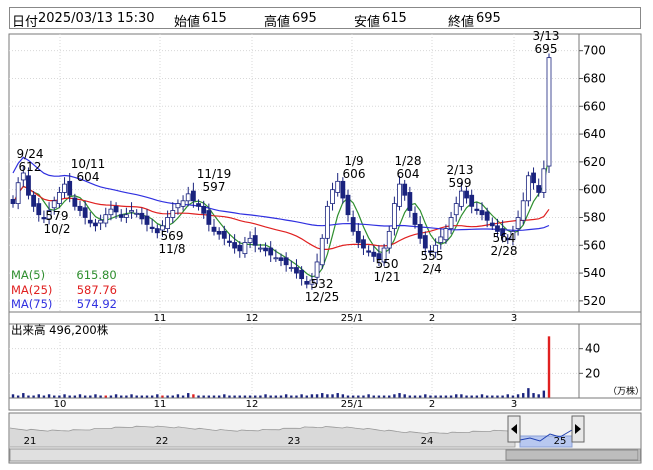  What do you see at coordinates (504, 251) in the screenshot?
I see `annotation-line2: 2/28` at bounding box center [504, 251].